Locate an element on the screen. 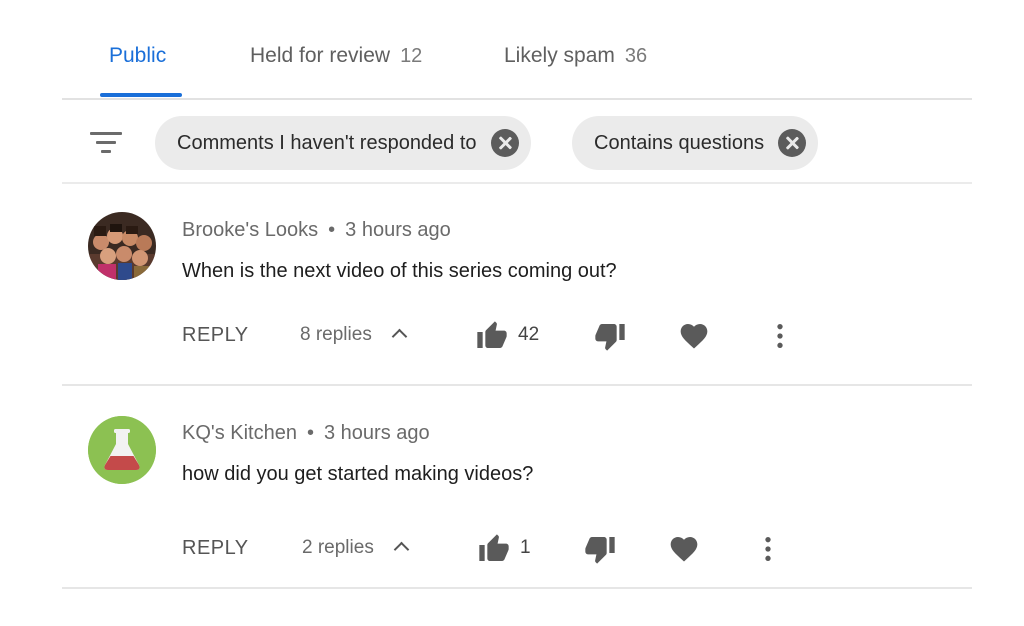  chip-label: Contains questions is located at coordinates (679, 142).